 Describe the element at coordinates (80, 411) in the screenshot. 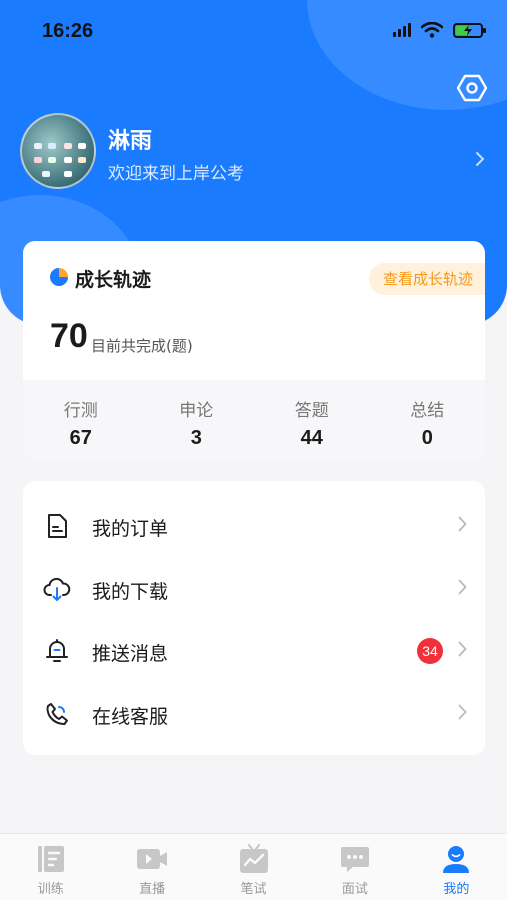

I see `stat-label: 行测` at that location.